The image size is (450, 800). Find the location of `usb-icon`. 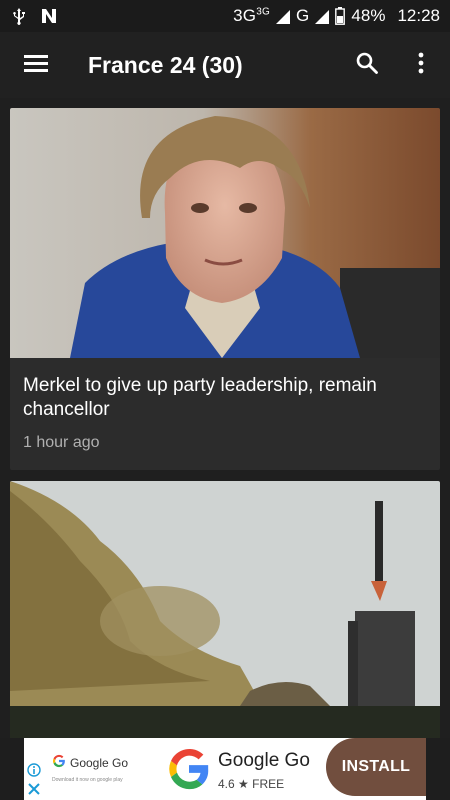

usb-icon is located at coordinates (19, 16).